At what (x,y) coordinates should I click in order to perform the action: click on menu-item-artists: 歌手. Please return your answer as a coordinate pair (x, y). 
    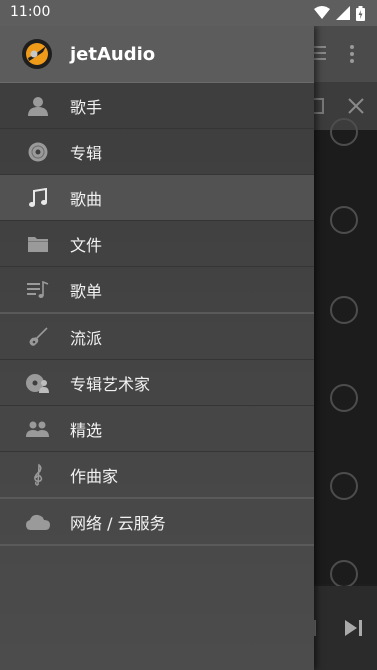
    Looking at the image, I should click on (157, 106).